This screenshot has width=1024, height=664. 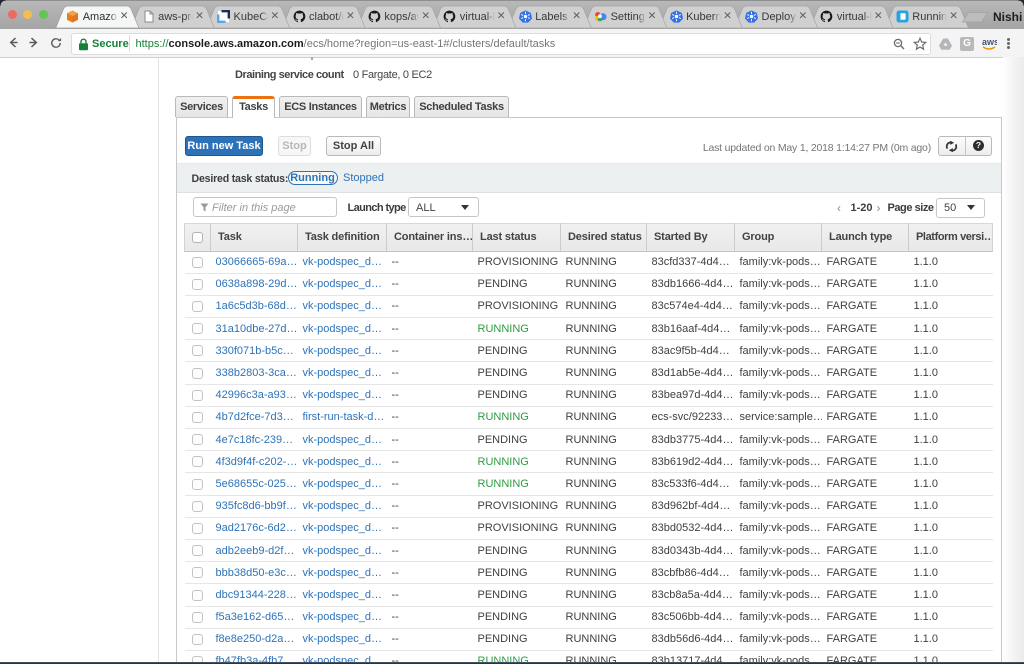 I want to click on svg-text: aws, so click(x=989, y=42).